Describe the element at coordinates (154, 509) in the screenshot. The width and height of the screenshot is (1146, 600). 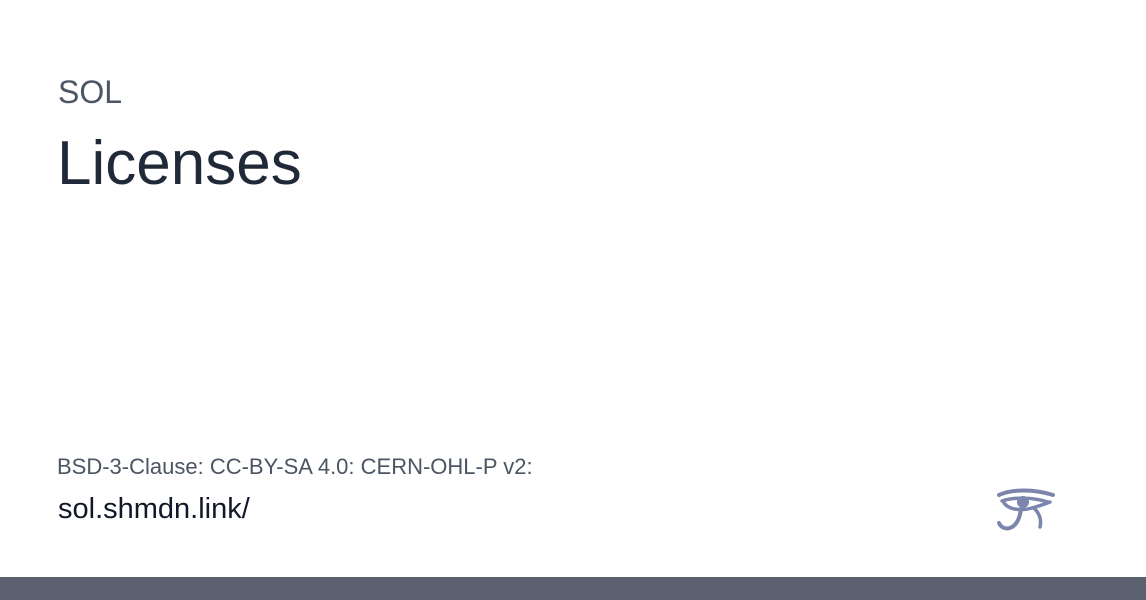
I see `site-url: sol.shmdn.link/` at that location.